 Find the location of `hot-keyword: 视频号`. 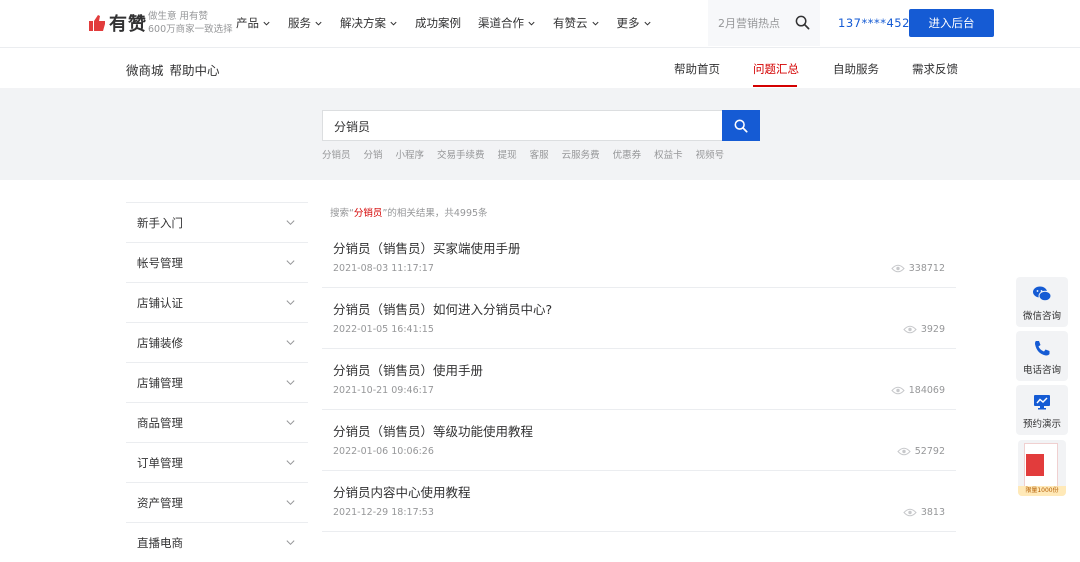

hot-keyword: 视频号 is located at coordinates (710, 154).